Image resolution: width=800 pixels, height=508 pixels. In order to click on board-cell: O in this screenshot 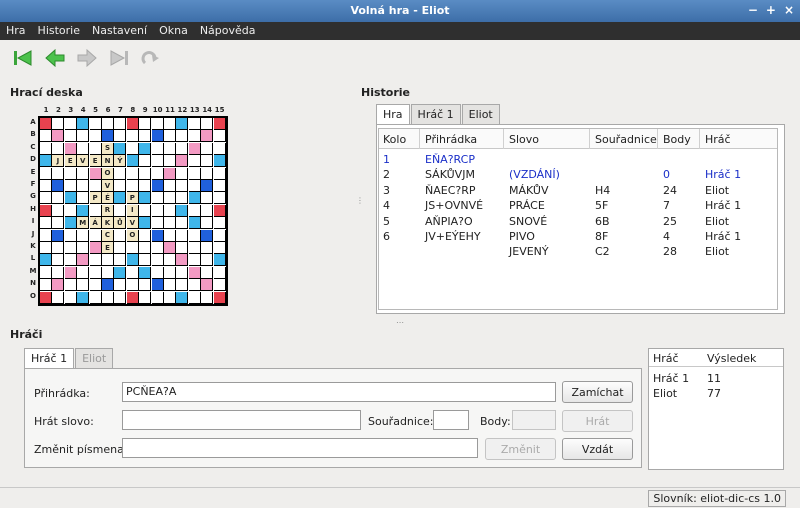, I will do `click(108, 173)`.